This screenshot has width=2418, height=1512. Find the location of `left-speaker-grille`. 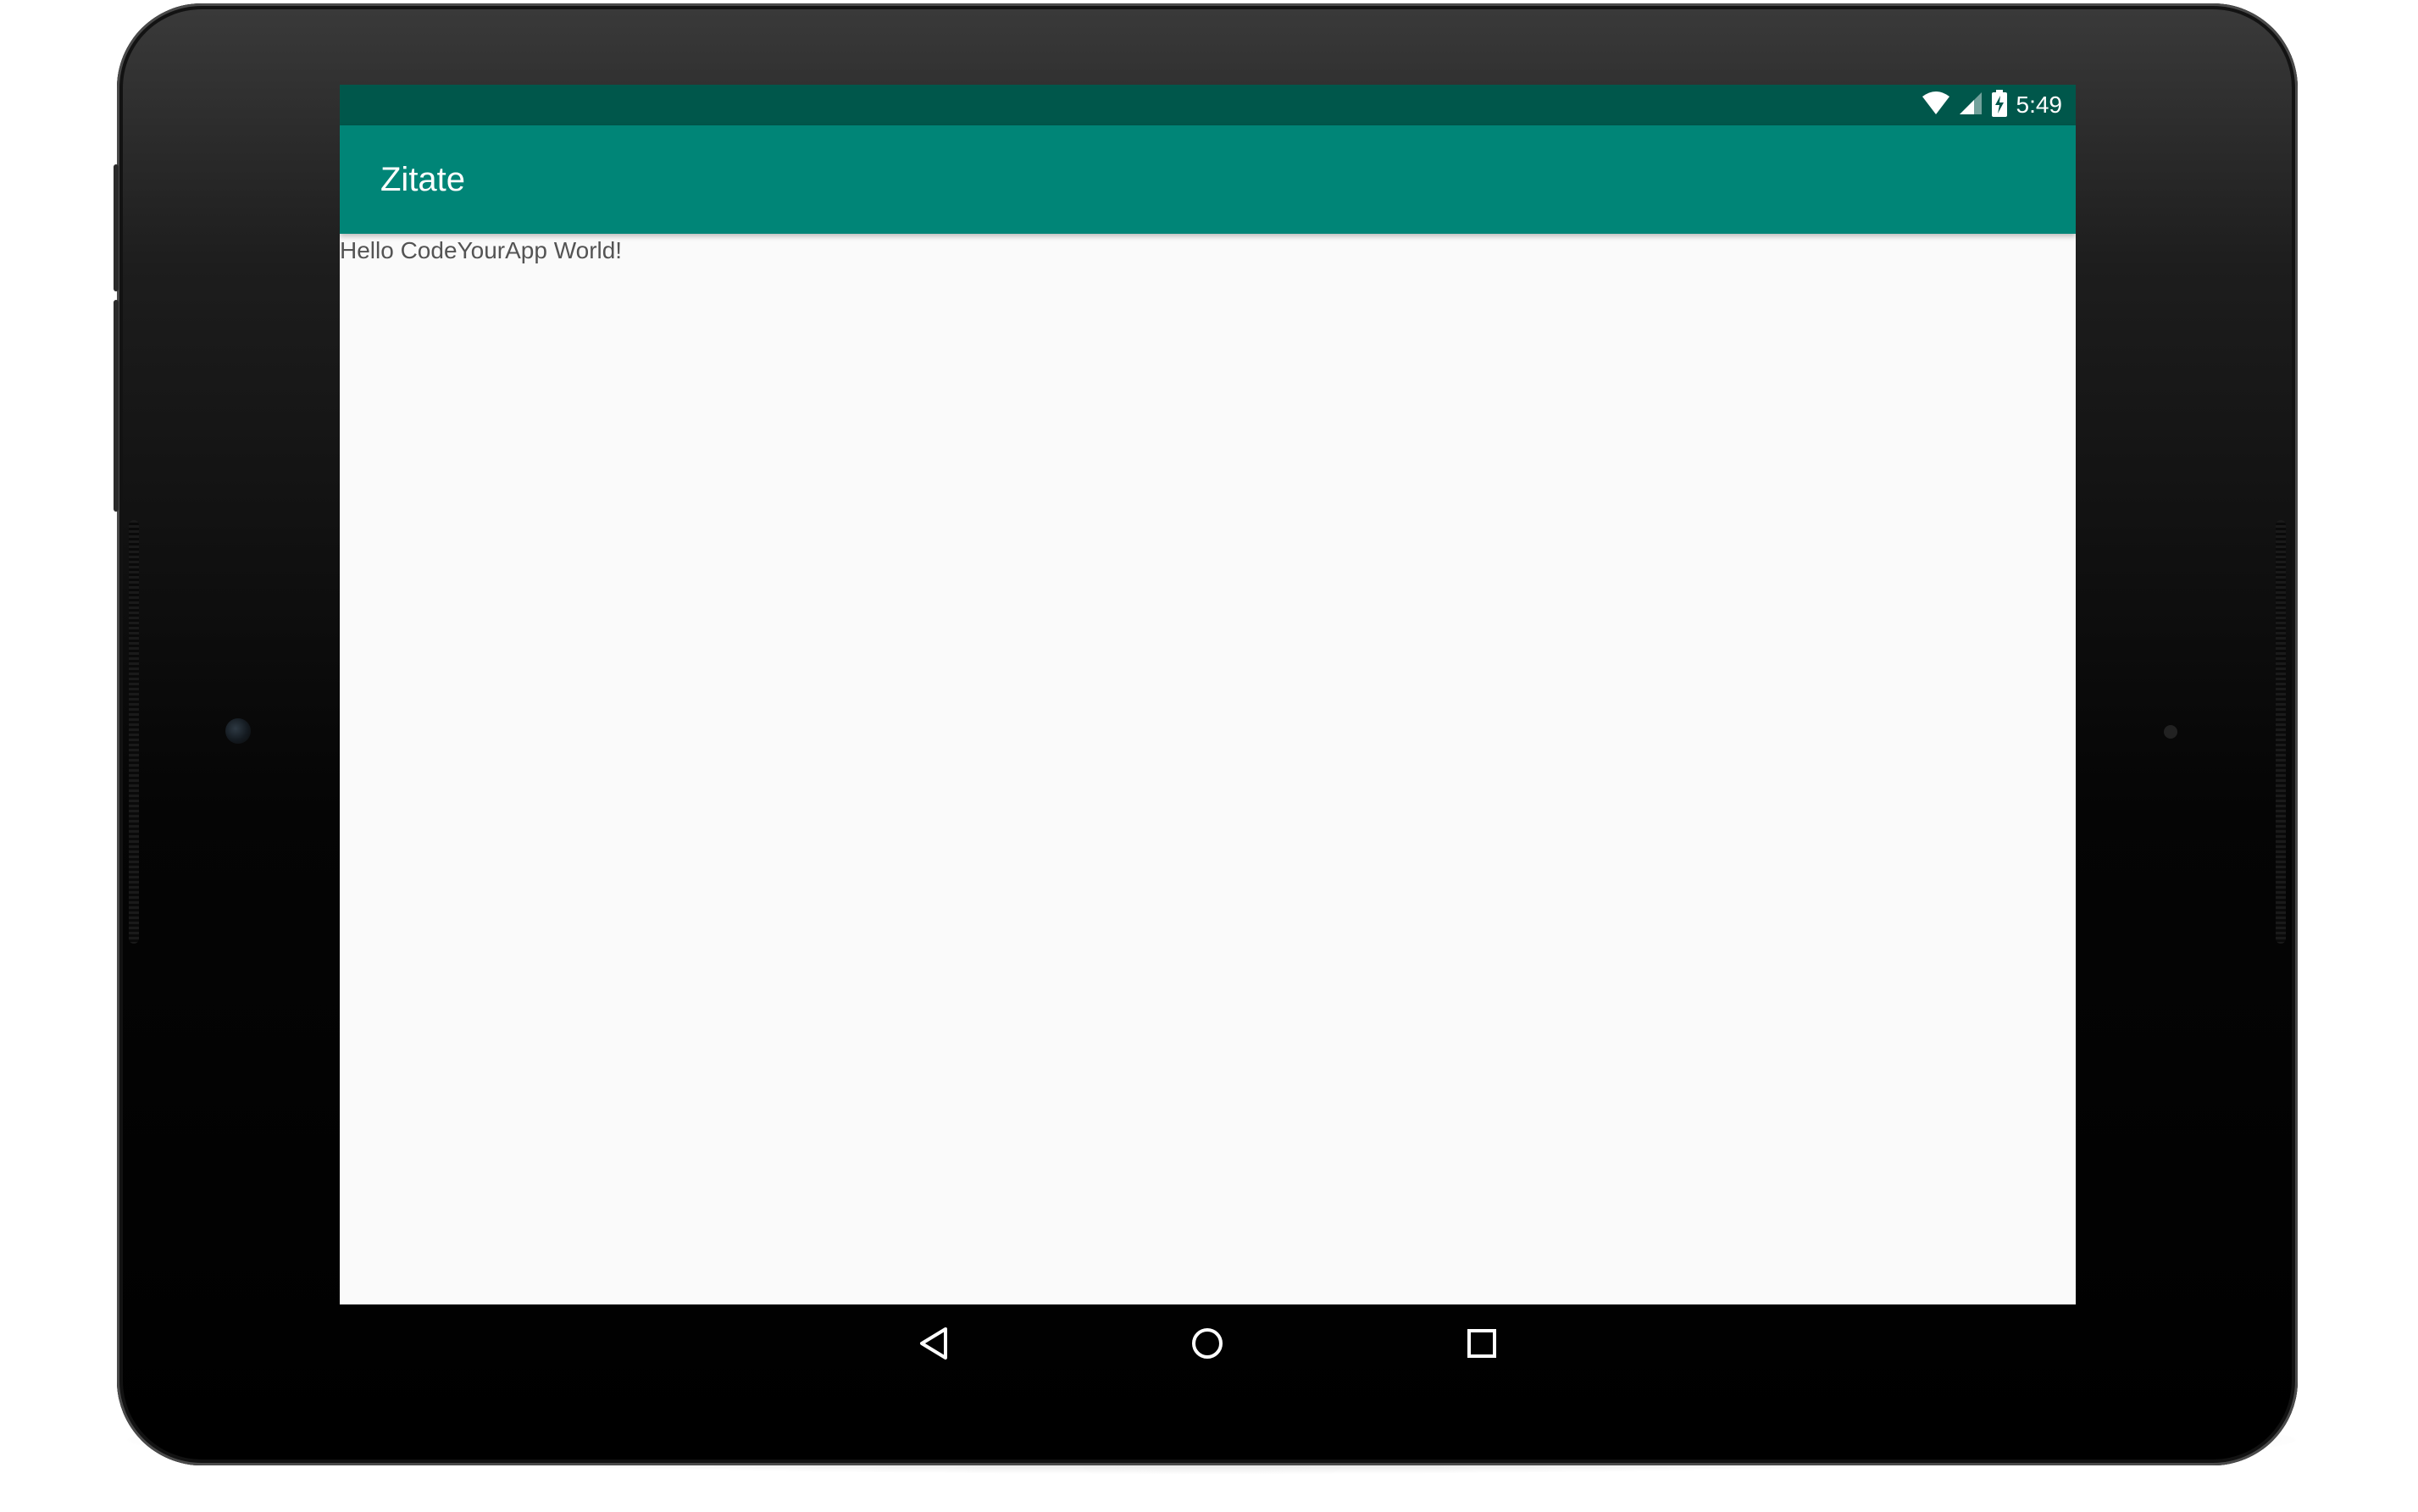

left-speaker-grille is located at coordinates (134, 732).